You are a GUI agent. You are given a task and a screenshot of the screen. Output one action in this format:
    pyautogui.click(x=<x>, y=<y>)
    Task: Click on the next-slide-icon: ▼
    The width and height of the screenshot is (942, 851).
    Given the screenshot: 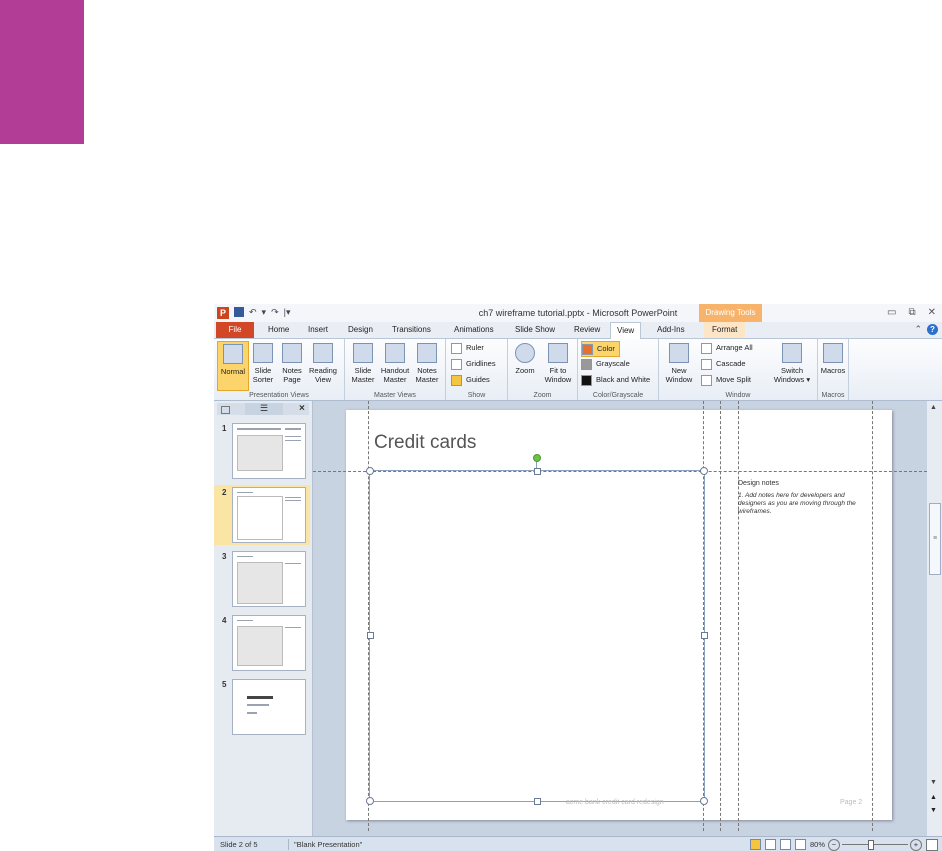 What is the action you would take?
    pyautogui.click(x=933, y=810)
    